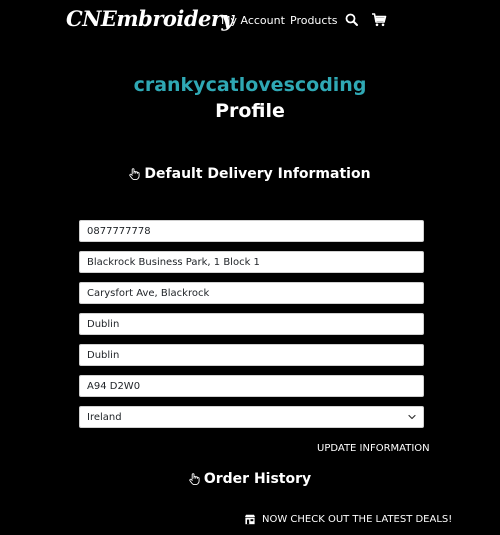  What do you see at coordinates (250, 85) in the screenshot?
I see `profile-username: crankycatlovescoding` at bounding box center [250, 85].